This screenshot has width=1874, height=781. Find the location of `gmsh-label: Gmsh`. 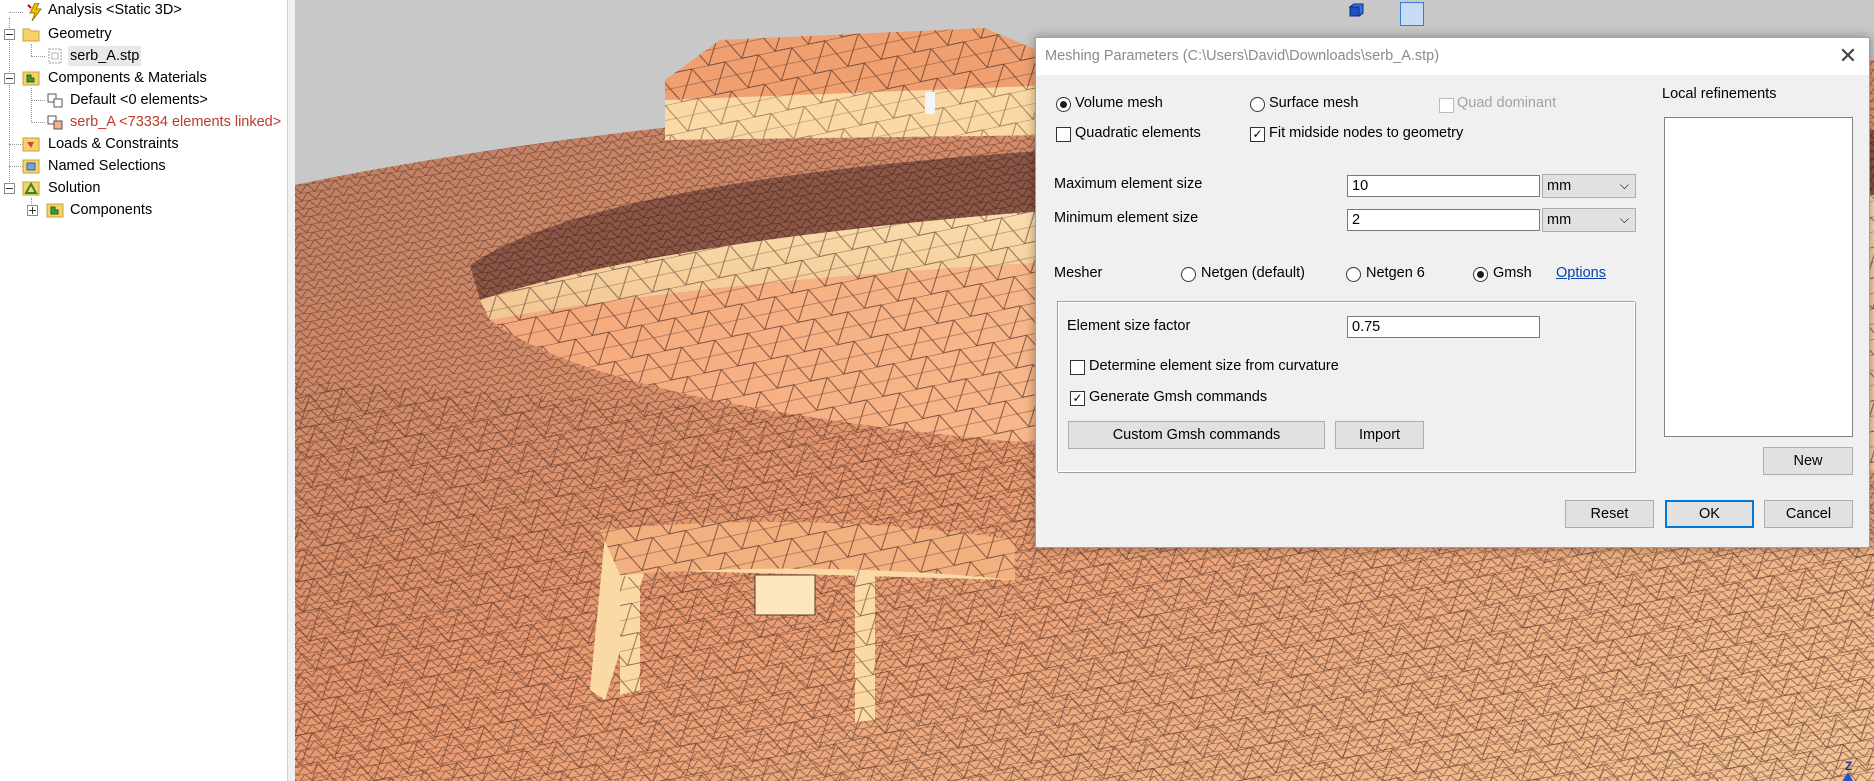

gmsh-label: Gmsh is located at coordinates (1512, 273).